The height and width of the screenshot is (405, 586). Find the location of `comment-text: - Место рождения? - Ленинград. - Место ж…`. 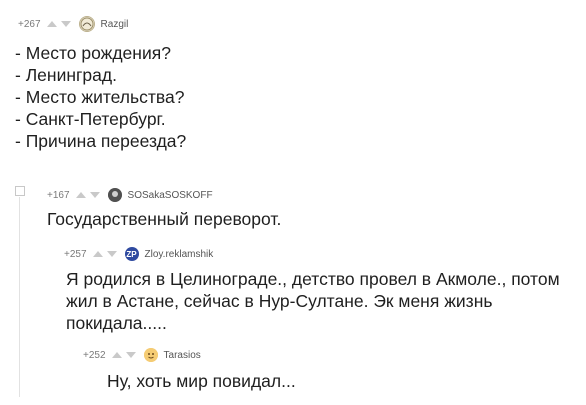

comment-text: - Место рождения? - Ленинград. - Место ж… is located at coordinates (101, 97).